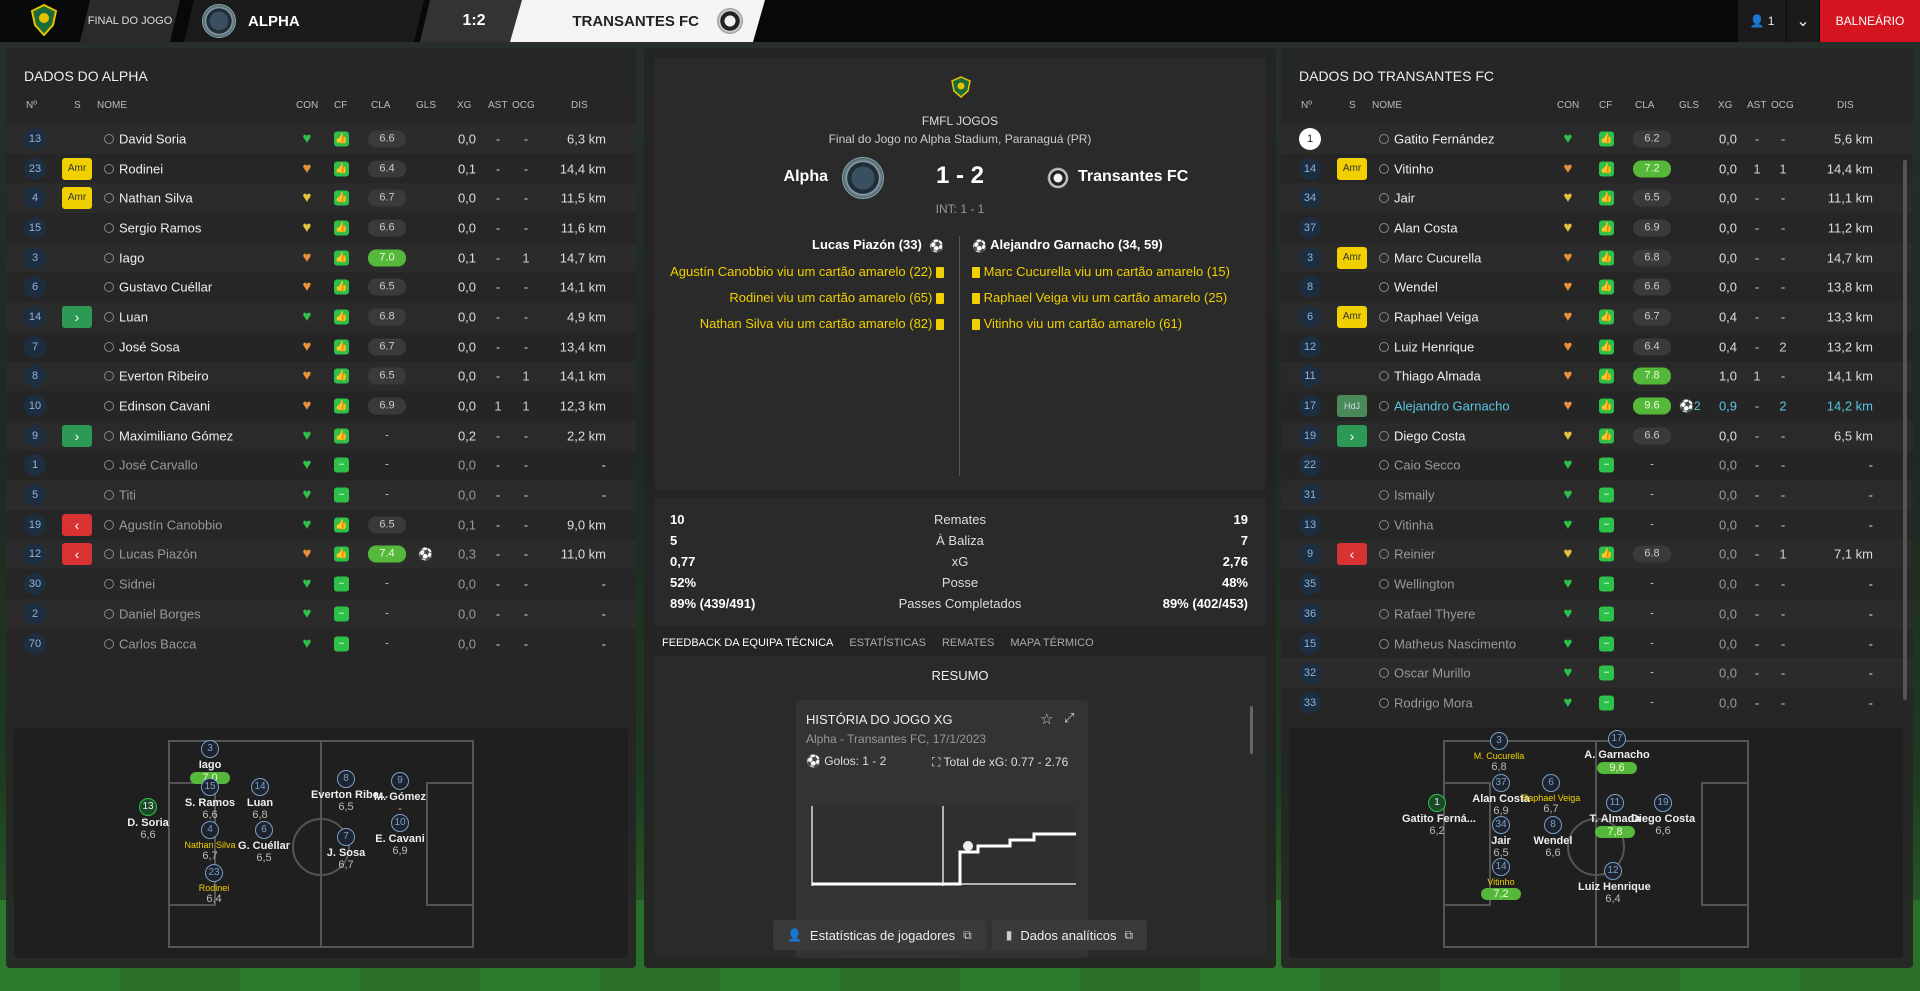 The image size is (1920, 991). What do you see at coordinates (887, 645) in the screenshot?
I see `tab-estatisticas: ESTATÍSTICAS` at bounding box center [887, 645].